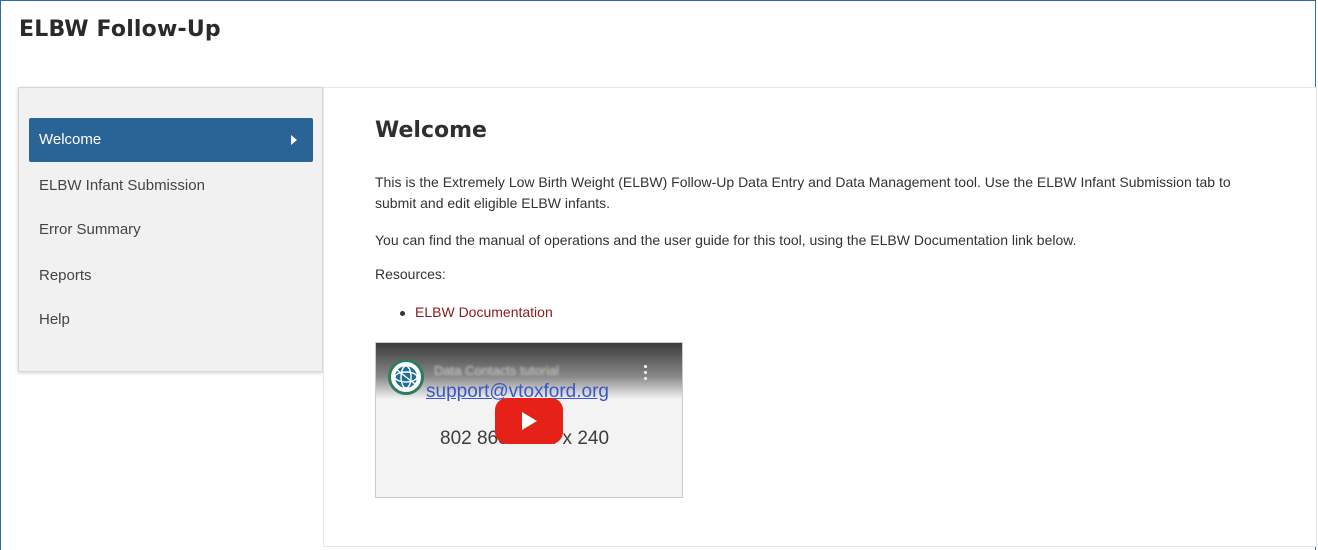 The height and width of the screenshot is (550, 1318). What do you see at coordinates (294, 140) in the screenshot?
I see `caret-right-icon` at bounding box center [294, 140].